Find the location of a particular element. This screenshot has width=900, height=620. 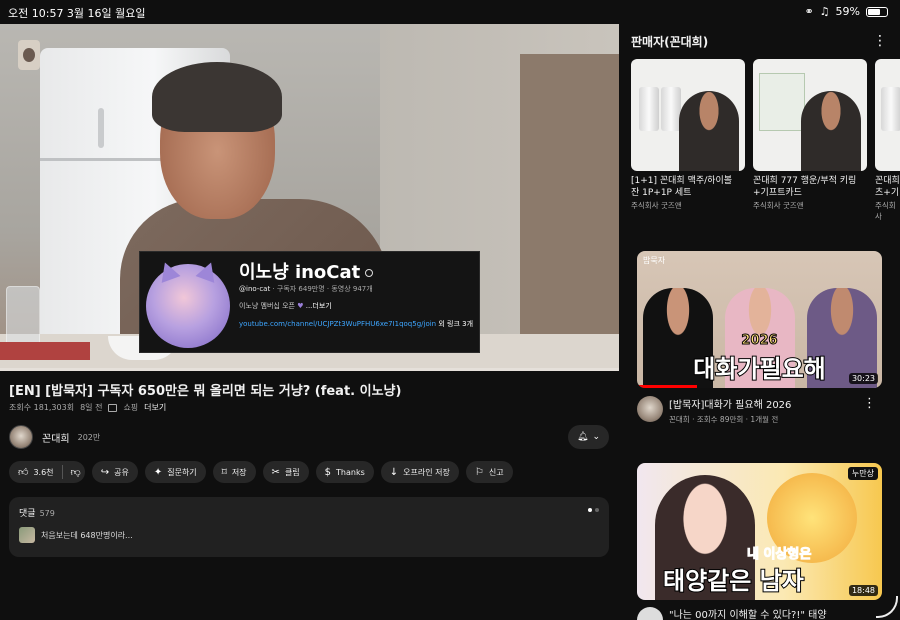

channel-watermark-icon is located at coordinates (29, 55).